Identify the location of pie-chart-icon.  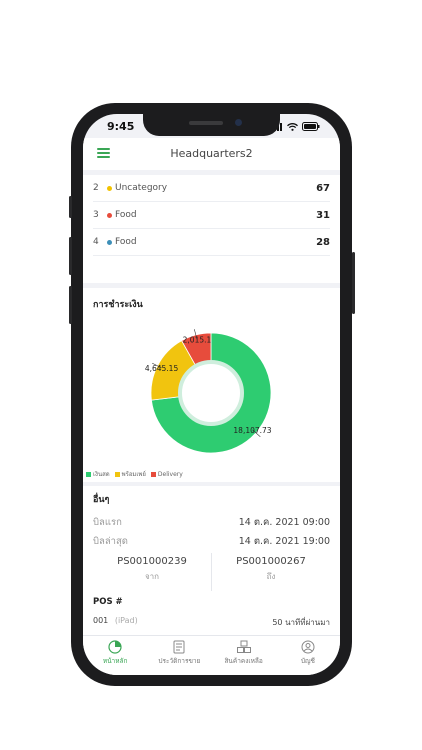
(115, 647).